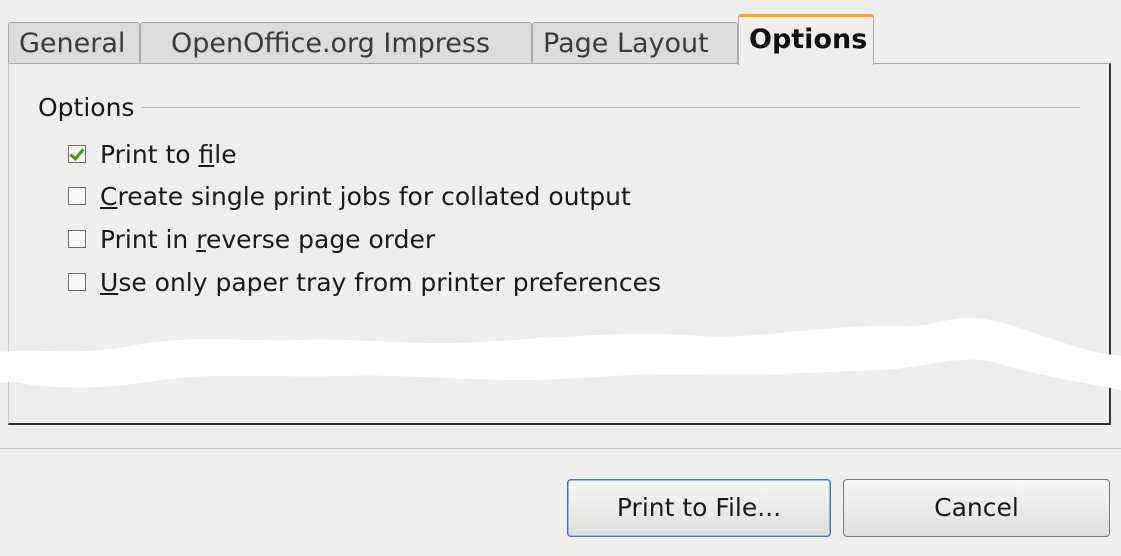 This screenshot has height=556, width=1121. I want to click on single-print-jobs-checkbox, so click(77, 196).